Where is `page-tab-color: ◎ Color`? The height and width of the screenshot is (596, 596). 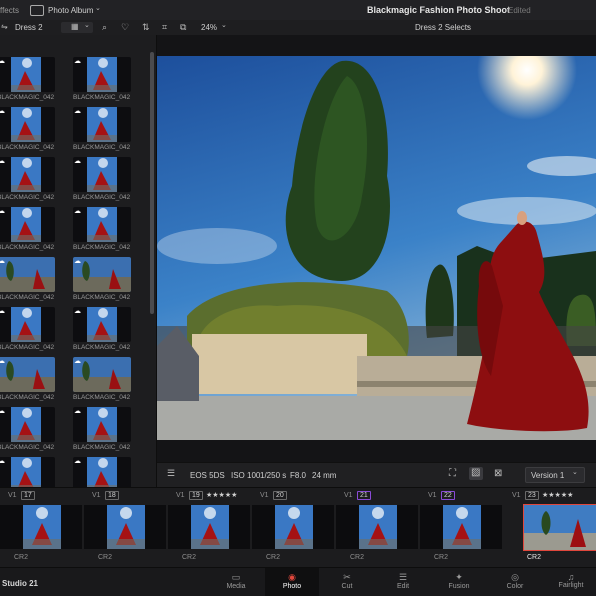 page-tab-color: ◎ Color is located at coordinates (515, 582).